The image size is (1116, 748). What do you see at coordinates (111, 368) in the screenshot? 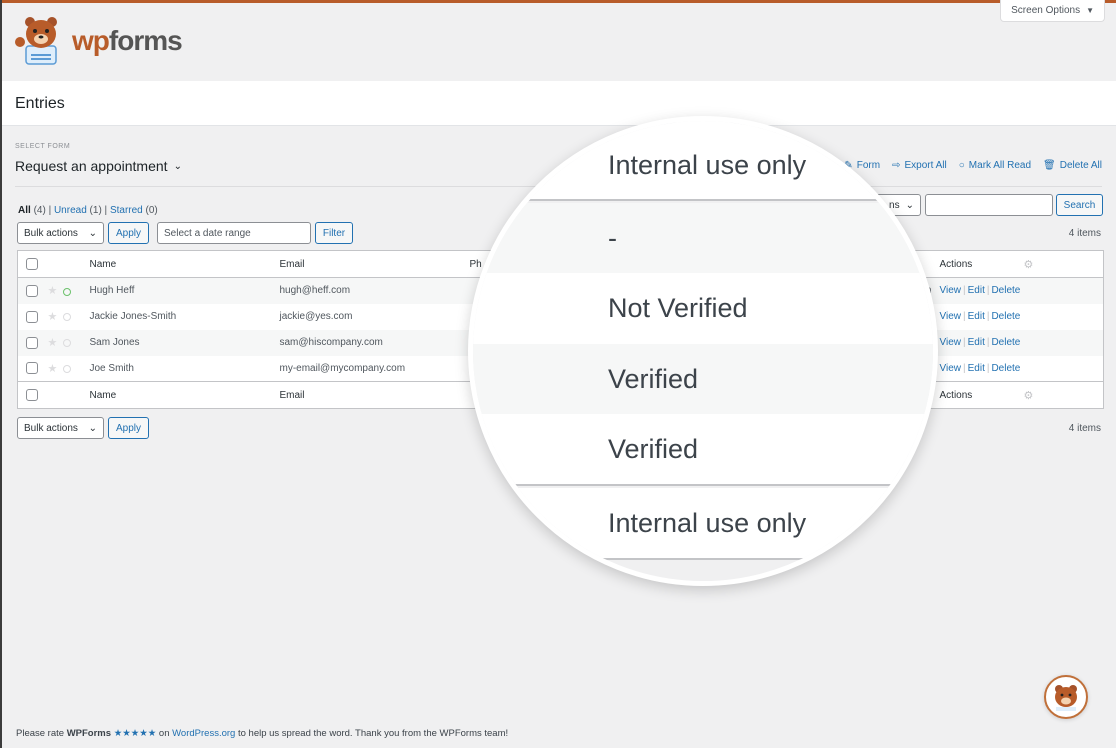
I see `entry-name: Joe Smith` at bounding box center [111, 368].